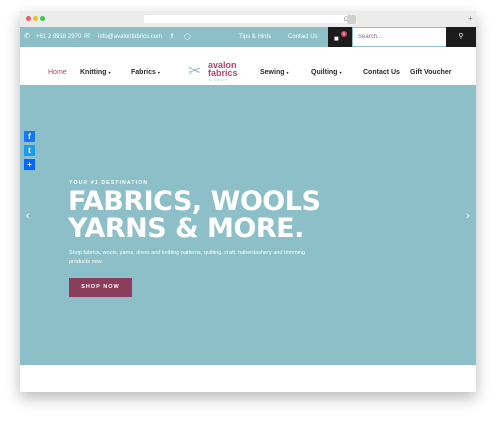 The image size is (500, 423). I want to click on nav-knitting-label: Knitting, so click(93, 72).